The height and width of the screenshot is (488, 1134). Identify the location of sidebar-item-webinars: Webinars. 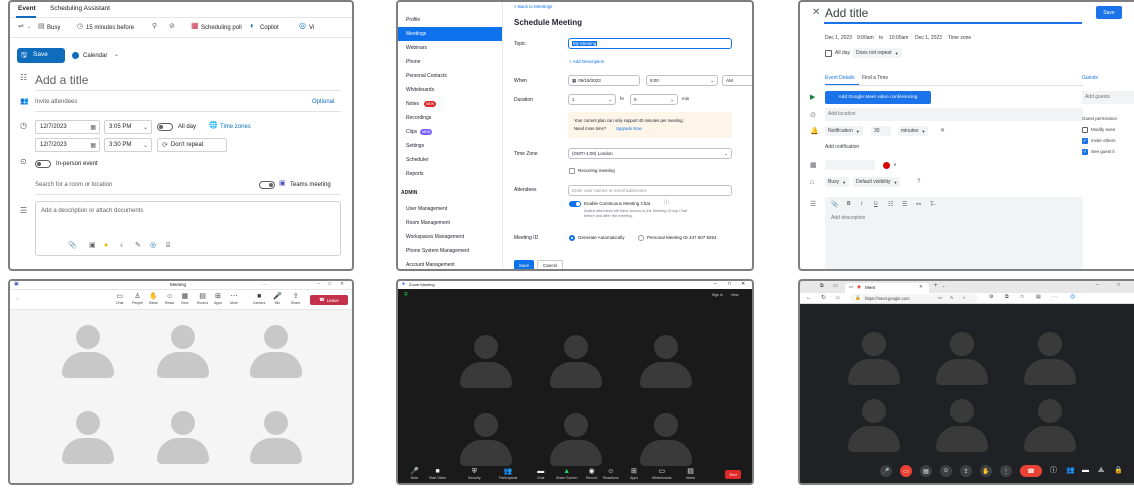
(450, 48).